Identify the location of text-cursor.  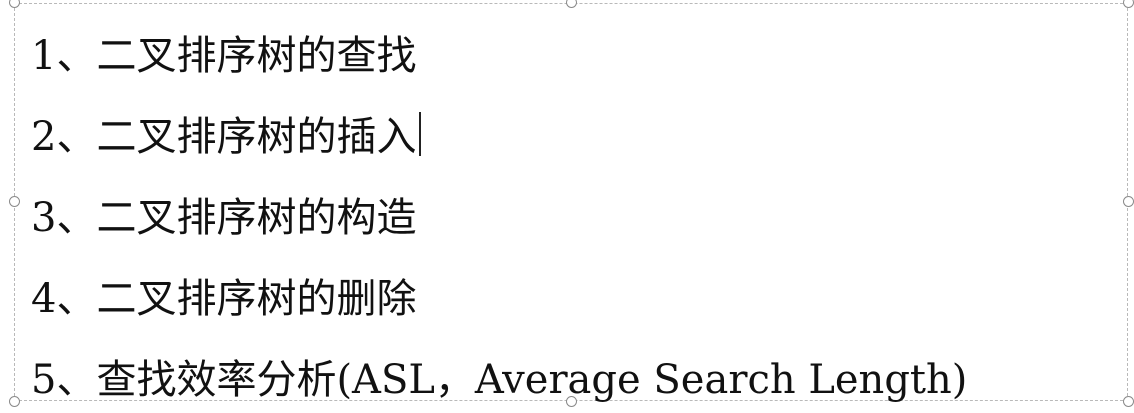
(420, 134).